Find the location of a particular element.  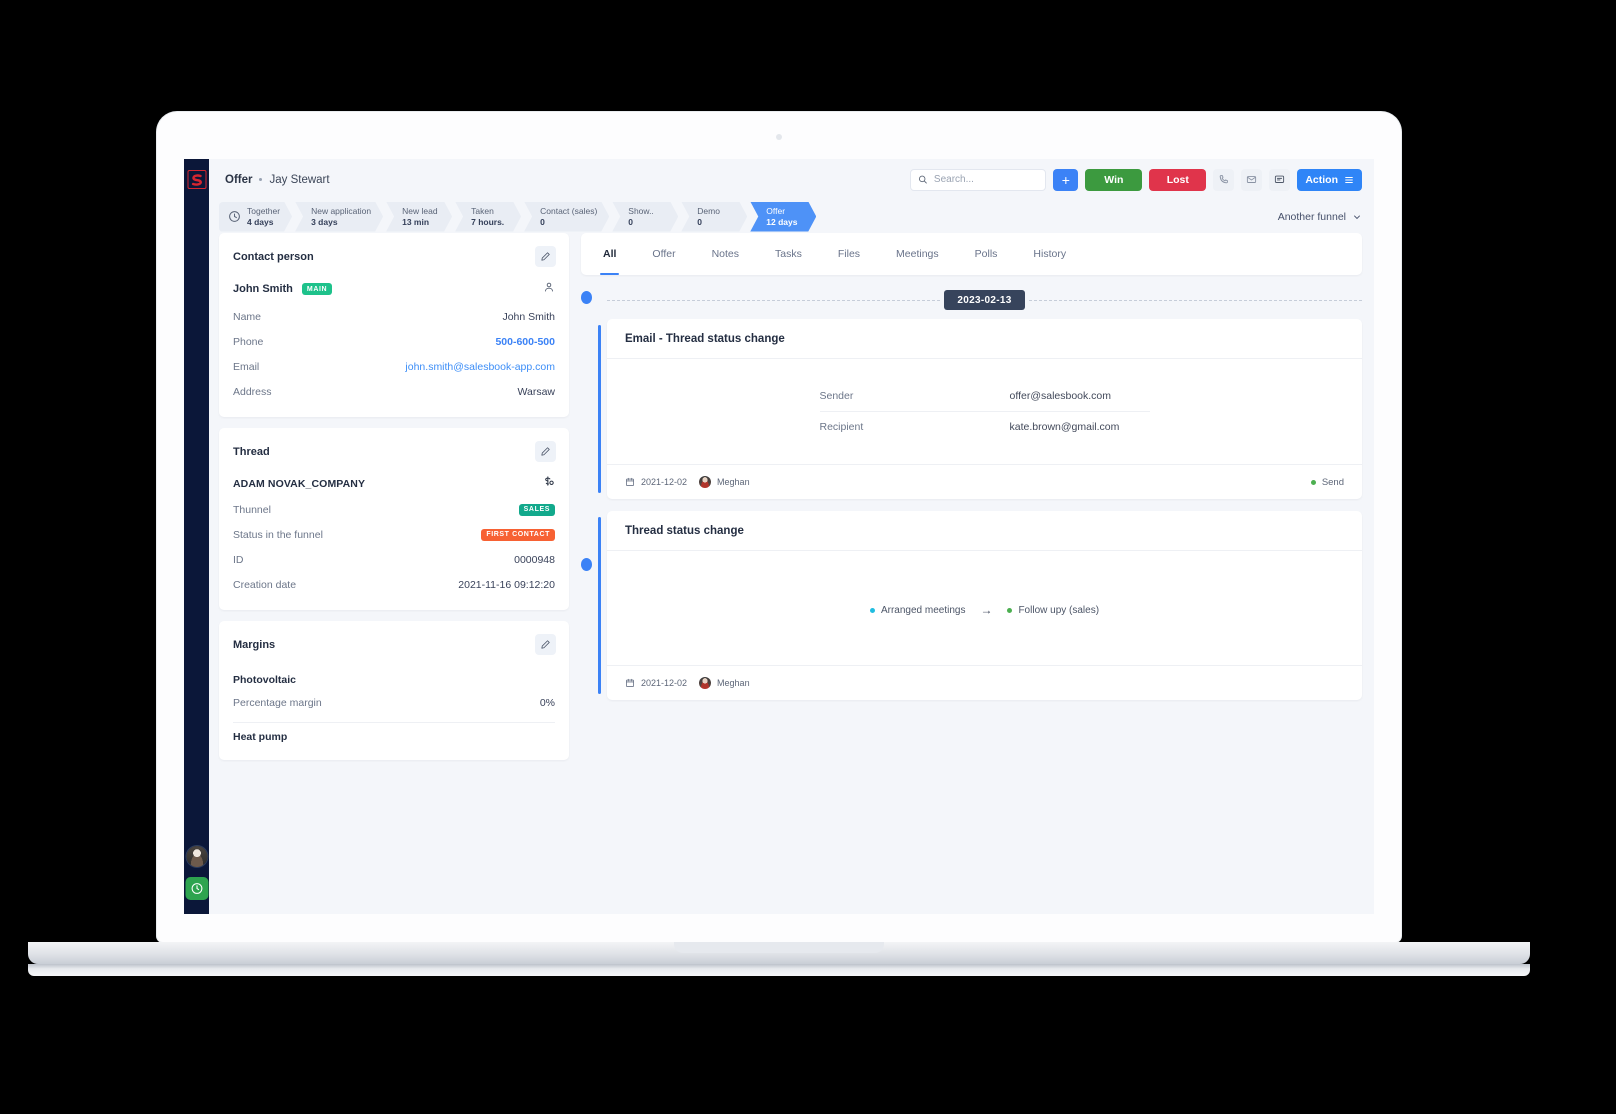

funnel-step-together: Together 4 days is located at coordinates (255, 217).